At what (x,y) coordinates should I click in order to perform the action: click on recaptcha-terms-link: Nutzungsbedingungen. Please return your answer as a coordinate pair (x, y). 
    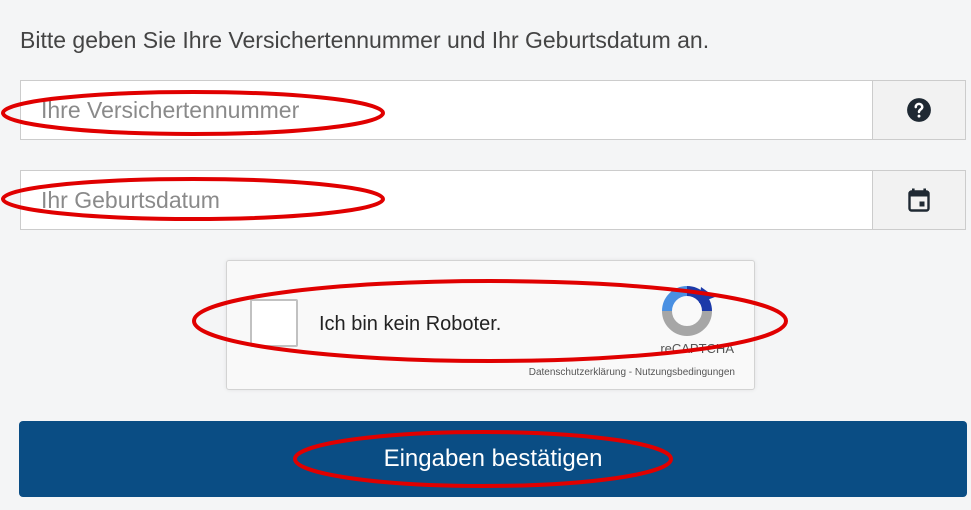
    Looking at the image, I should click on (685, 372).